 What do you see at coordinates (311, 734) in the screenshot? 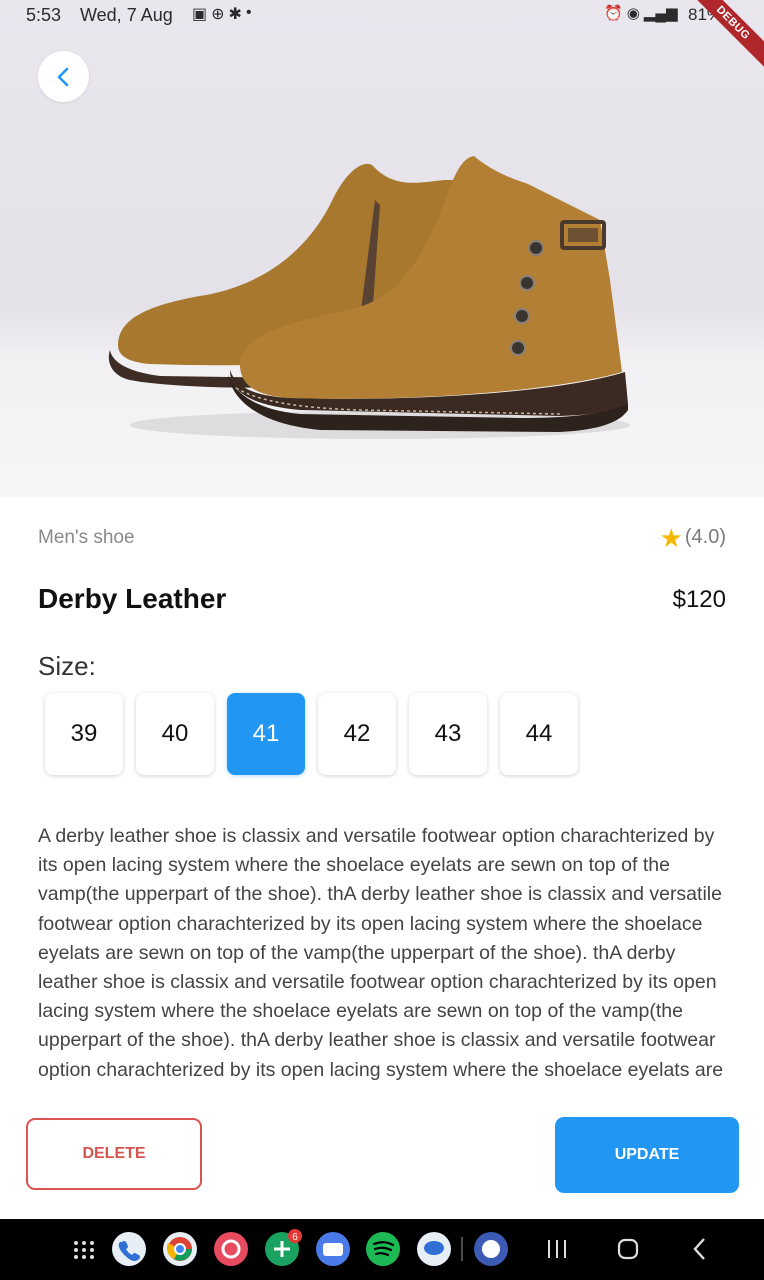
I see `size-selector: 39 40 41 42 43 44` at bounding box center [311, 734].